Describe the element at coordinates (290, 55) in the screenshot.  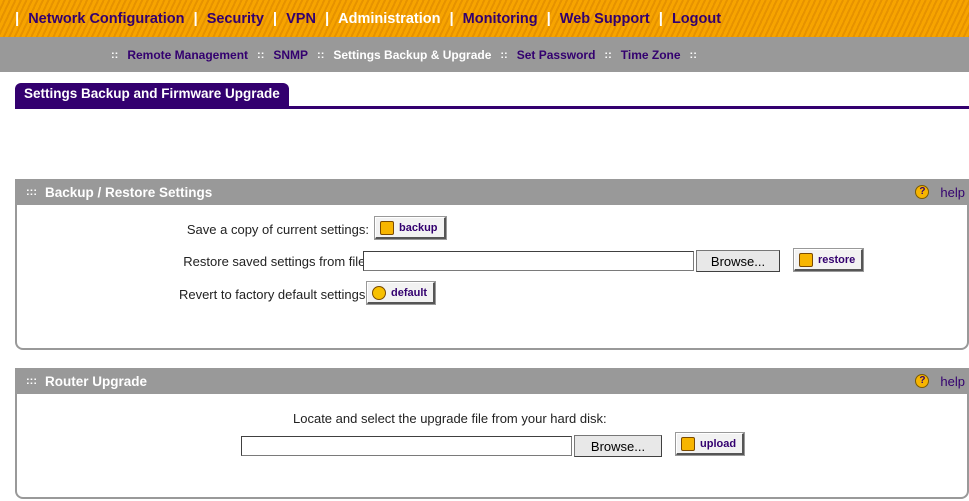
I see `subnav-snmp: SNMP` at that location.